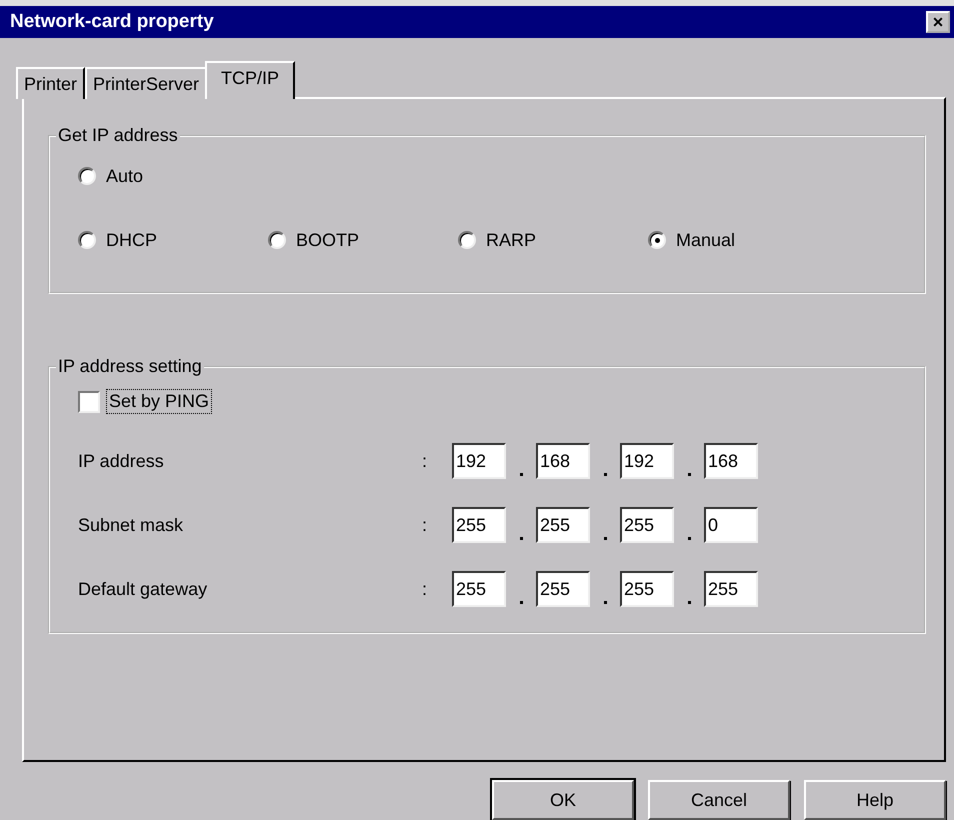 The image size is (954, 820). I want to click on checkbox, so click(89, 401).